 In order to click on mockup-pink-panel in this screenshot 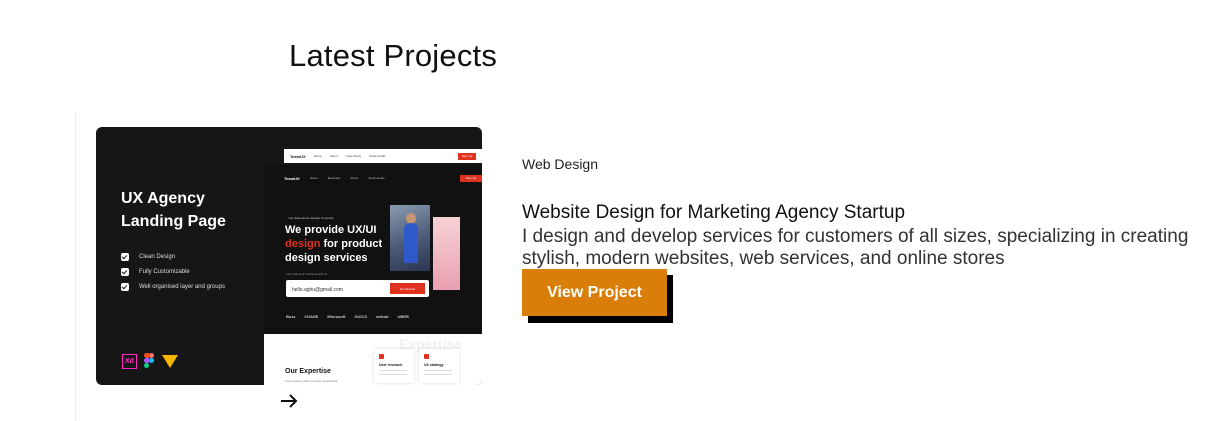, I will do `click(446, 253)`.